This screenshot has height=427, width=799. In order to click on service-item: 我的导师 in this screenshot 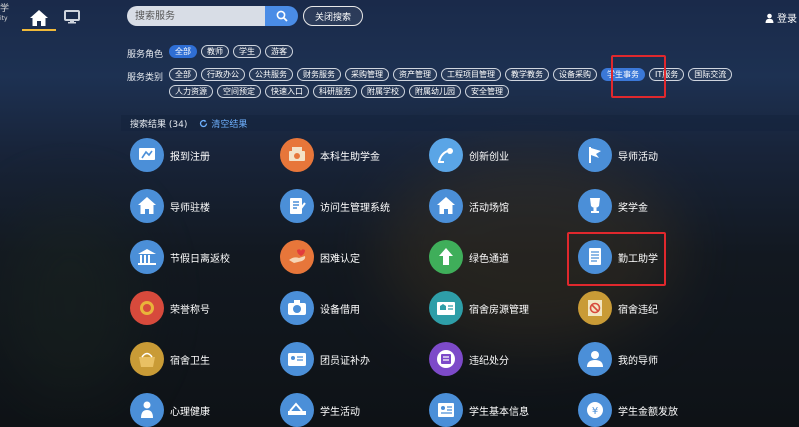, I will do `click(618, 359)`.